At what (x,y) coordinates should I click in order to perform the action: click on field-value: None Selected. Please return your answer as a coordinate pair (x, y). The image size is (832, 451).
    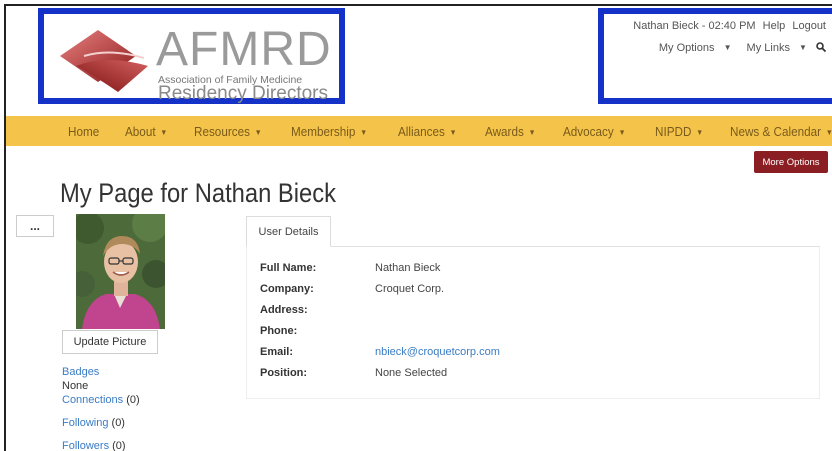
    Looking at the image, I should click on (411, 373).